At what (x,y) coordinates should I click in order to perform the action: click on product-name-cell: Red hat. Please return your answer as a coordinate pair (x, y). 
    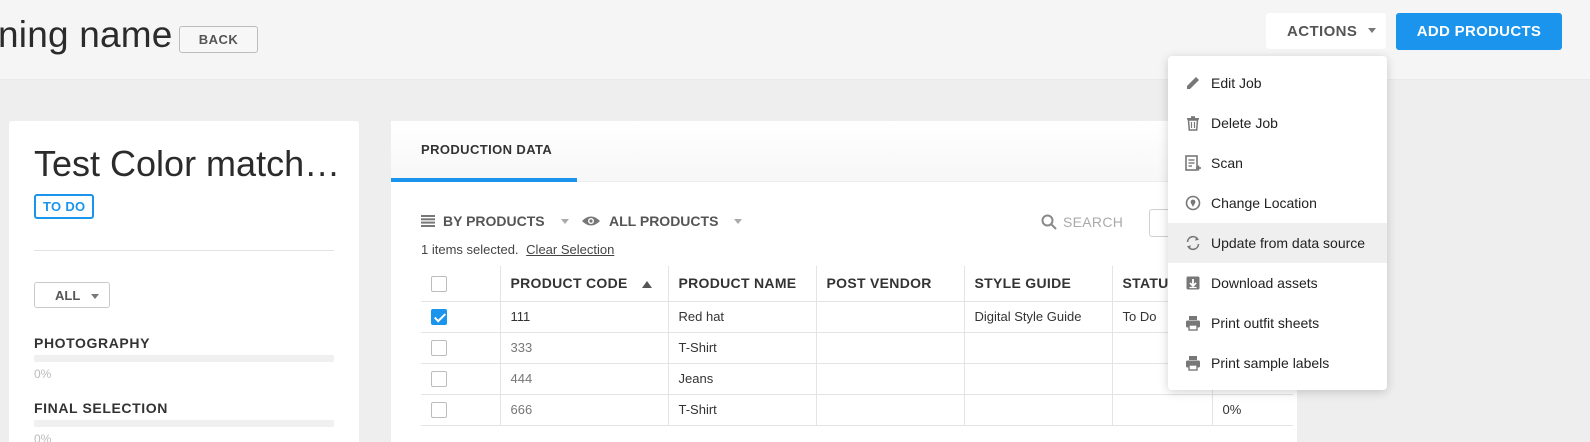
    Looking at the image, I should click on (742, 316).